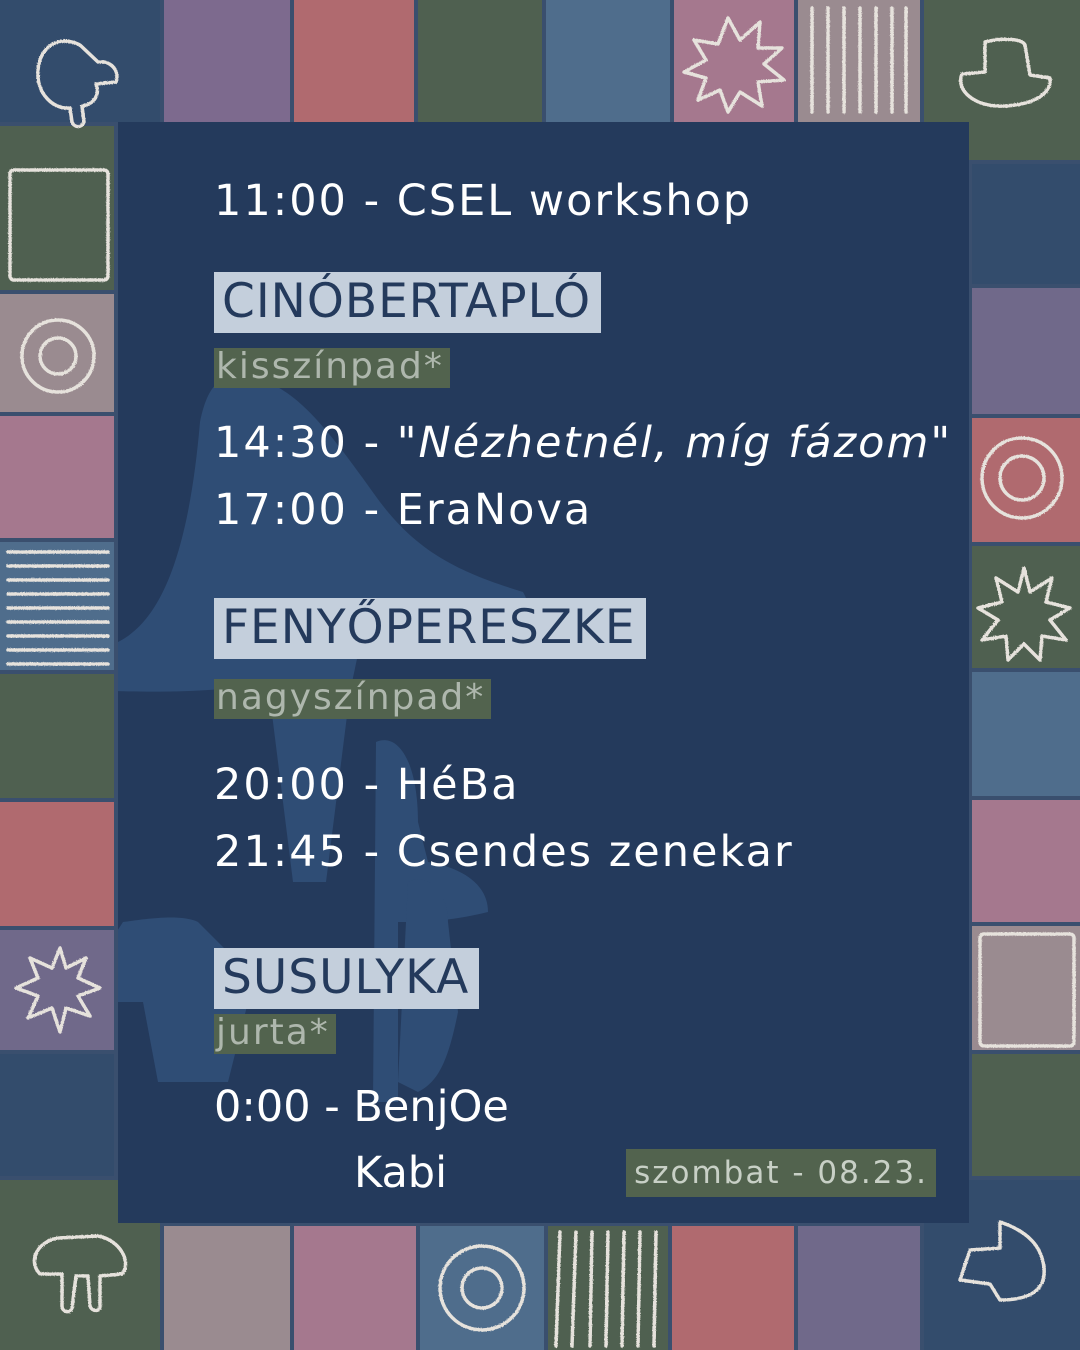 Image resolution: width=1080 pixels, height=1350 pixels. Describe the element at coordinates (674, 443) in the screenshot. I see `act-title: "Nézhetnél, míg fázom"` at that location.